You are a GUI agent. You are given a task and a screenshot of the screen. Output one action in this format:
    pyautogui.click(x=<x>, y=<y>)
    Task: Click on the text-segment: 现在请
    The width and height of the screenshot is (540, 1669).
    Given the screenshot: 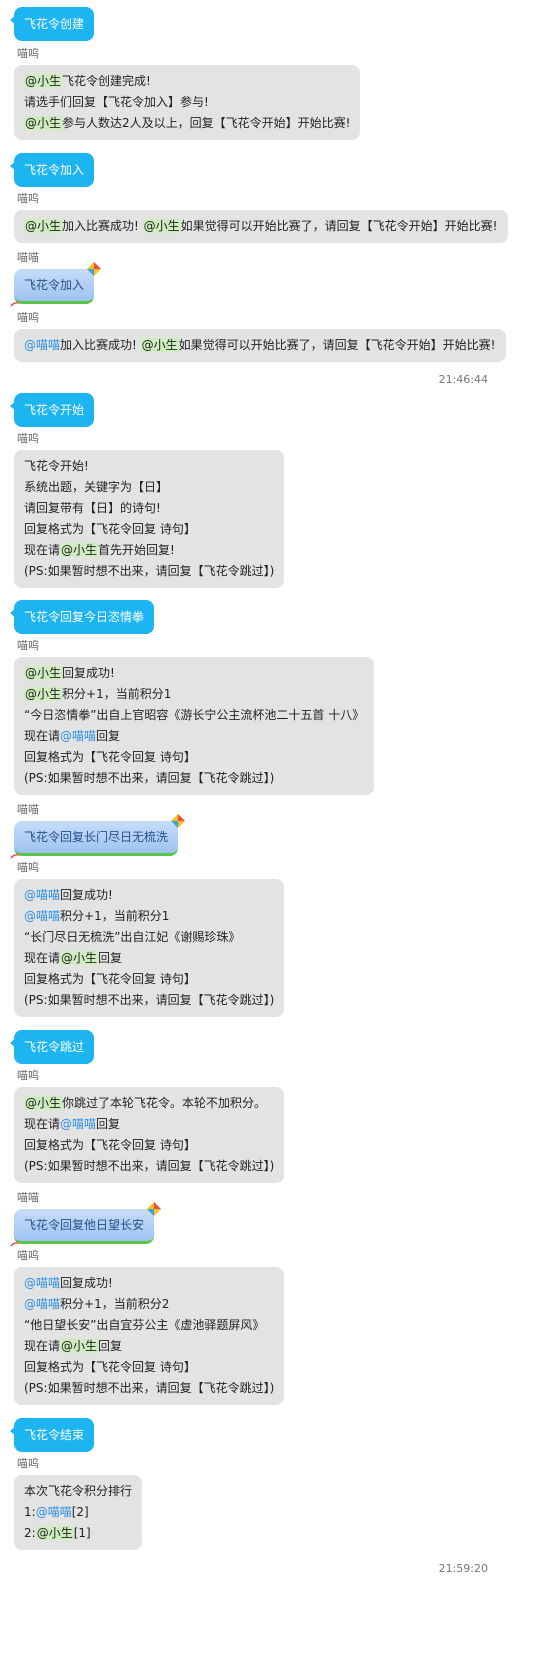 What is the action you would take?
    pyautogui.click(x=42, y=958)
    